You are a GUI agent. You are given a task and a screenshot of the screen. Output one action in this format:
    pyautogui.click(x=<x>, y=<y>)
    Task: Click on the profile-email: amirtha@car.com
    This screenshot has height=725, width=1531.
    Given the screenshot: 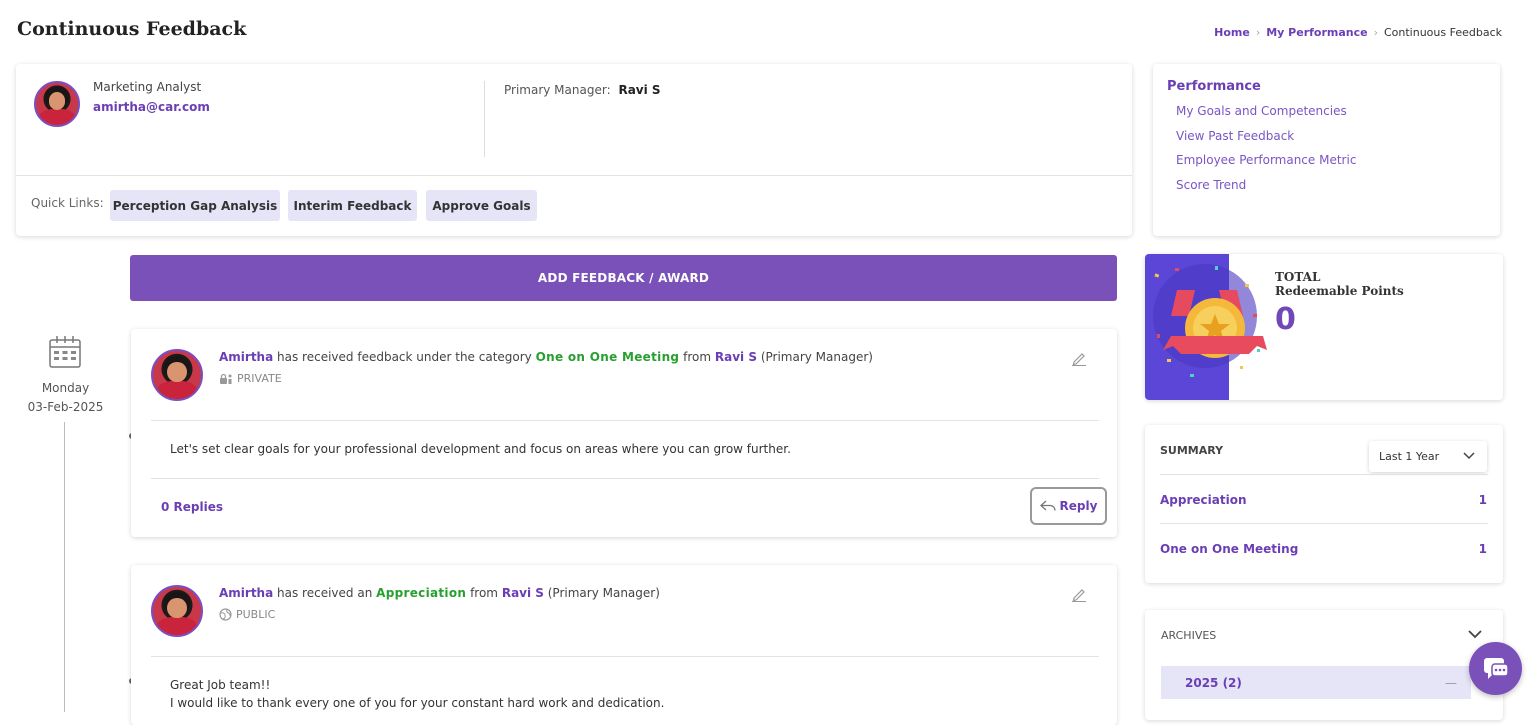 What is the action you would take?
    pyautogui.click(x=151, y=107)
    